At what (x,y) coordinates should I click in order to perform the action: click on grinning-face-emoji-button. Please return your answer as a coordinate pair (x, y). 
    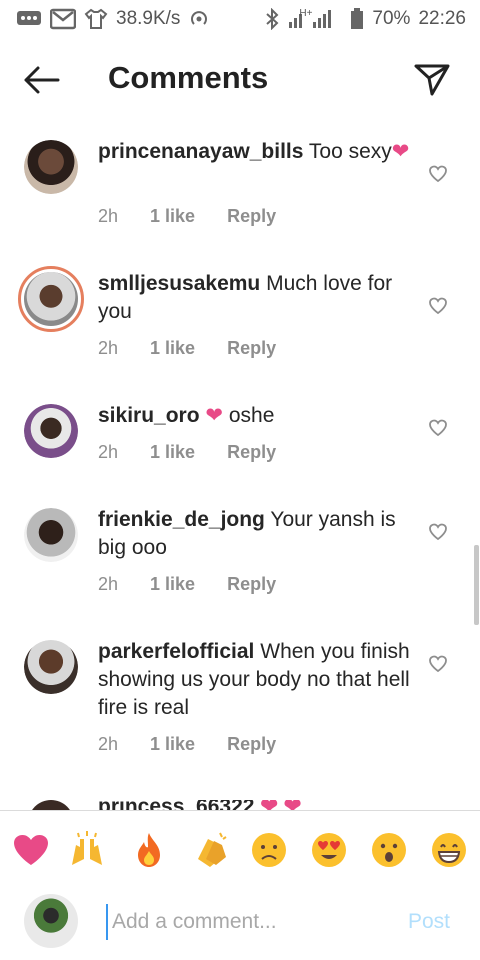
    Looking at the image, I should click on (449, 850).